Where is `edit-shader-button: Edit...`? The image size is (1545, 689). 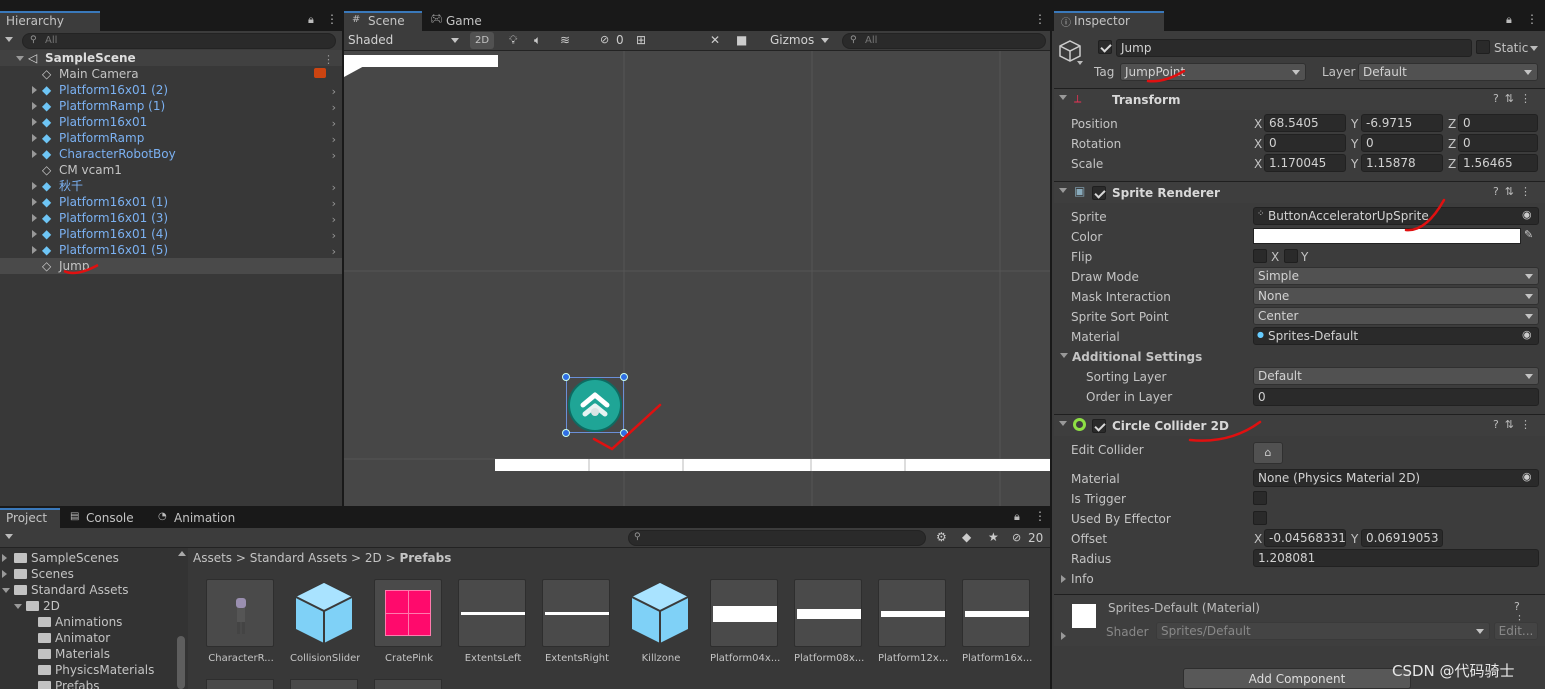 edit-shader-button: Edit... is located at coordinates (1516, 631).